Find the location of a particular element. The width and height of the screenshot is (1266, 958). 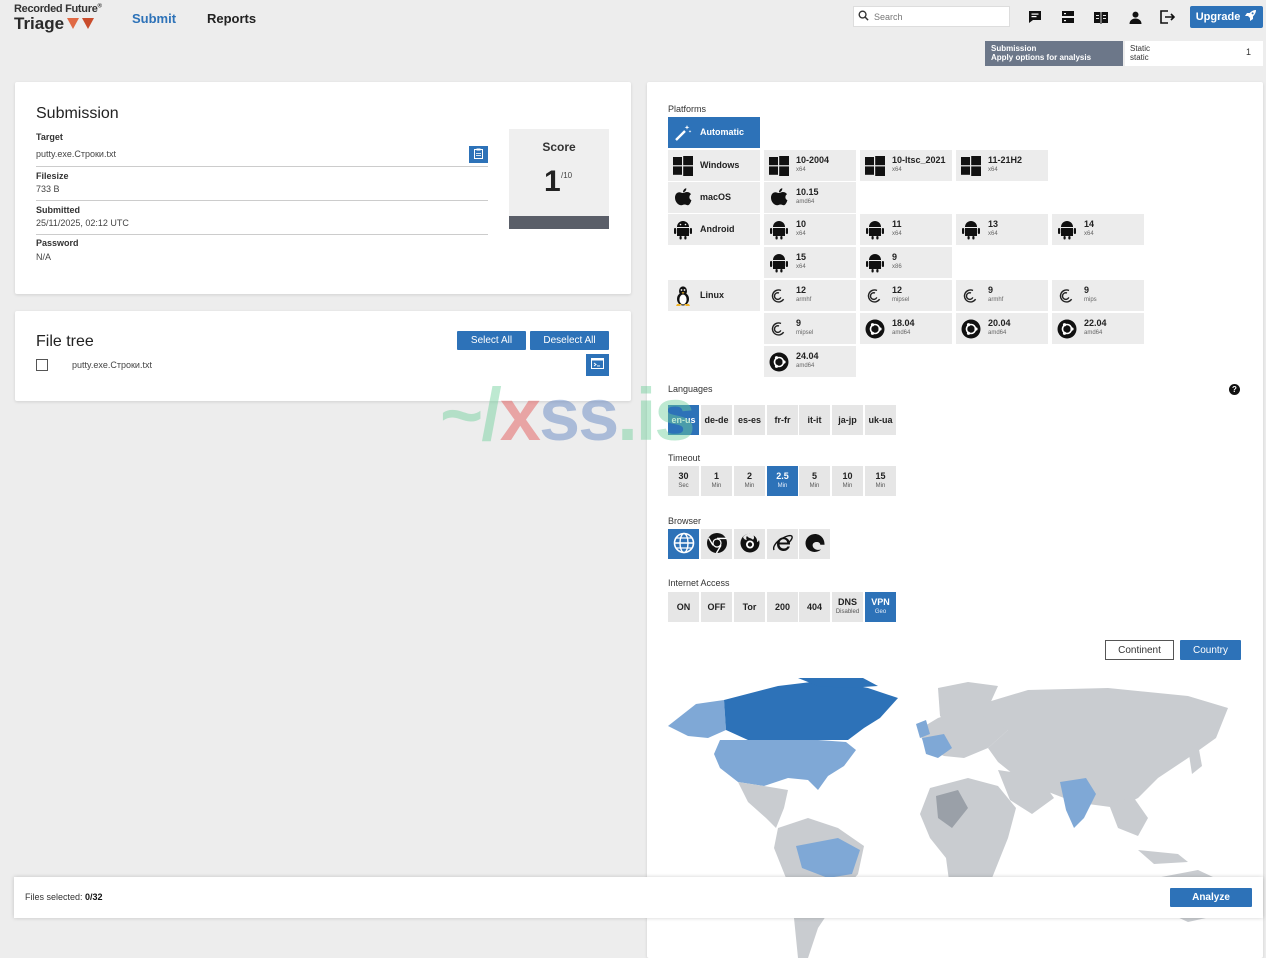

platform-version: 9 x86 is located at coordinates (906, 262).